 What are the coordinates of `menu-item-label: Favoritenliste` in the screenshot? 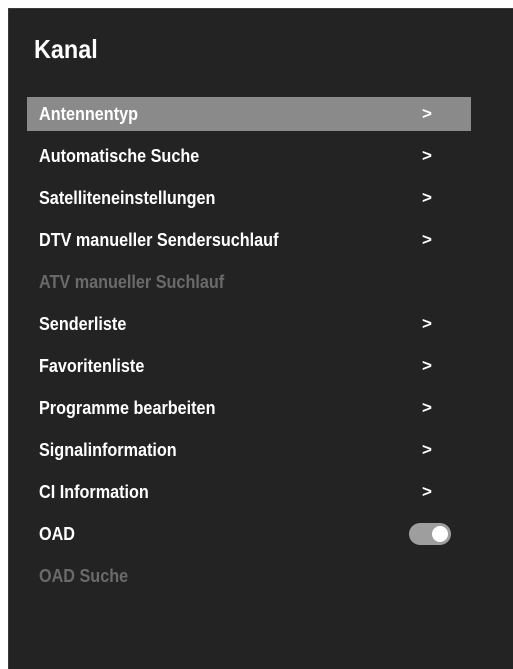 It's located at (92, 365).